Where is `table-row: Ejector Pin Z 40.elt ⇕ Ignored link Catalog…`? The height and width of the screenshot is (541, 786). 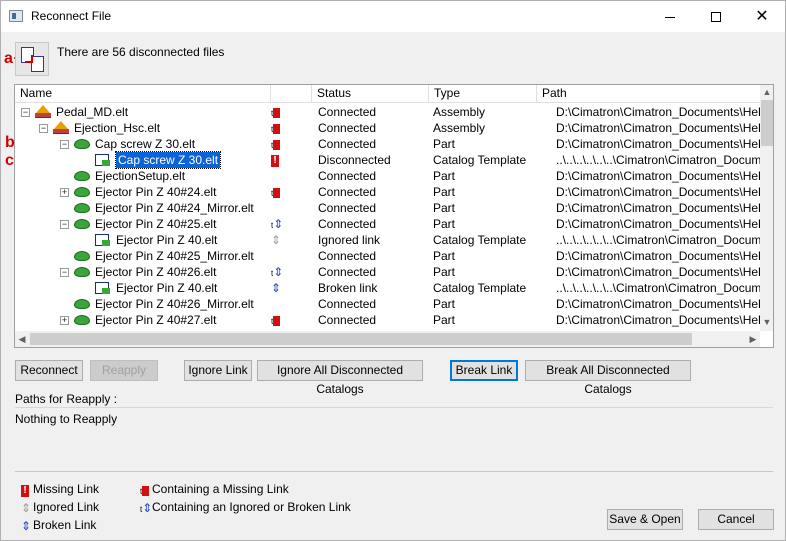 table-row: Ejector Pin Z 40.elt ⇕ Ignored link Catalog… is located at coordinates (387, 240).